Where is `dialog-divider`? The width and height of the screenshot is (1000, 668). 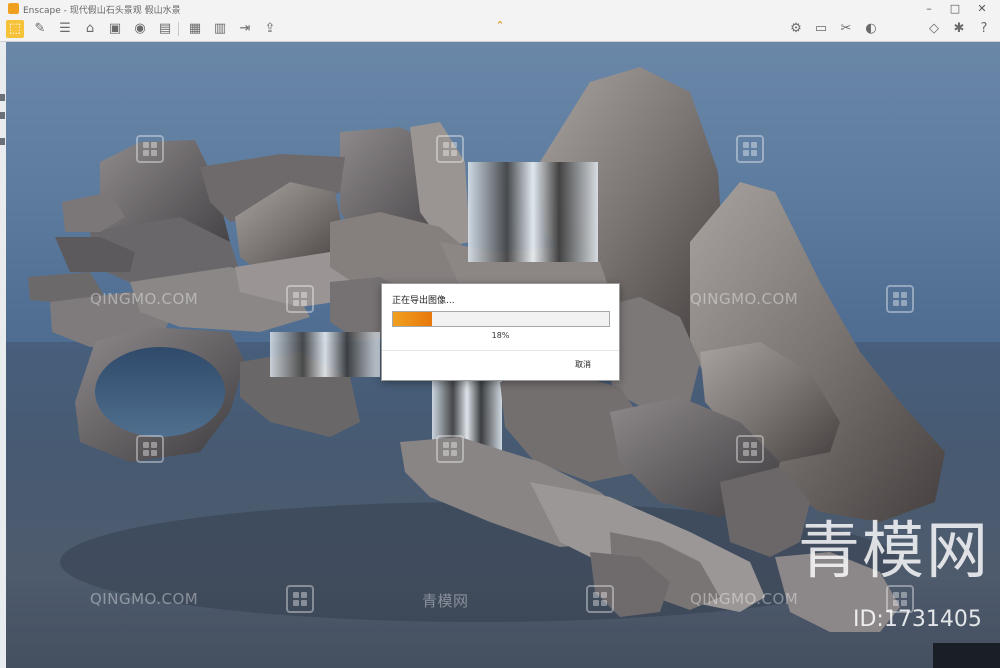 dialog-divider is located at coordinates (500, 350).